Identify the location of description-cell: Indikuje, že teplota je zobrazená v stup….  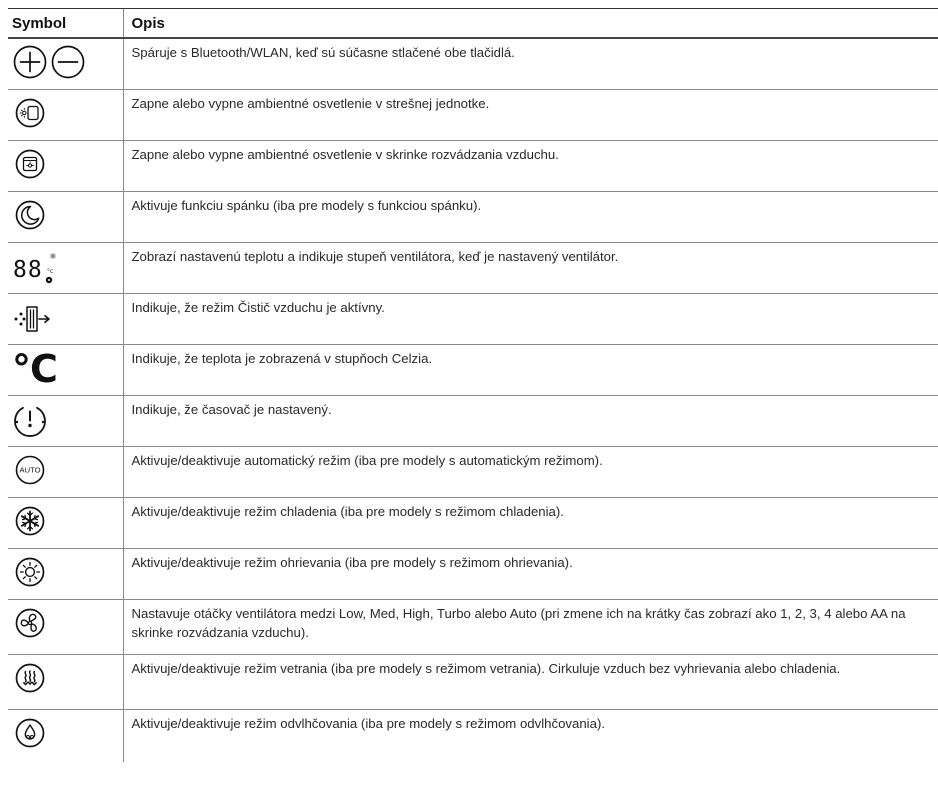
(530, 370).